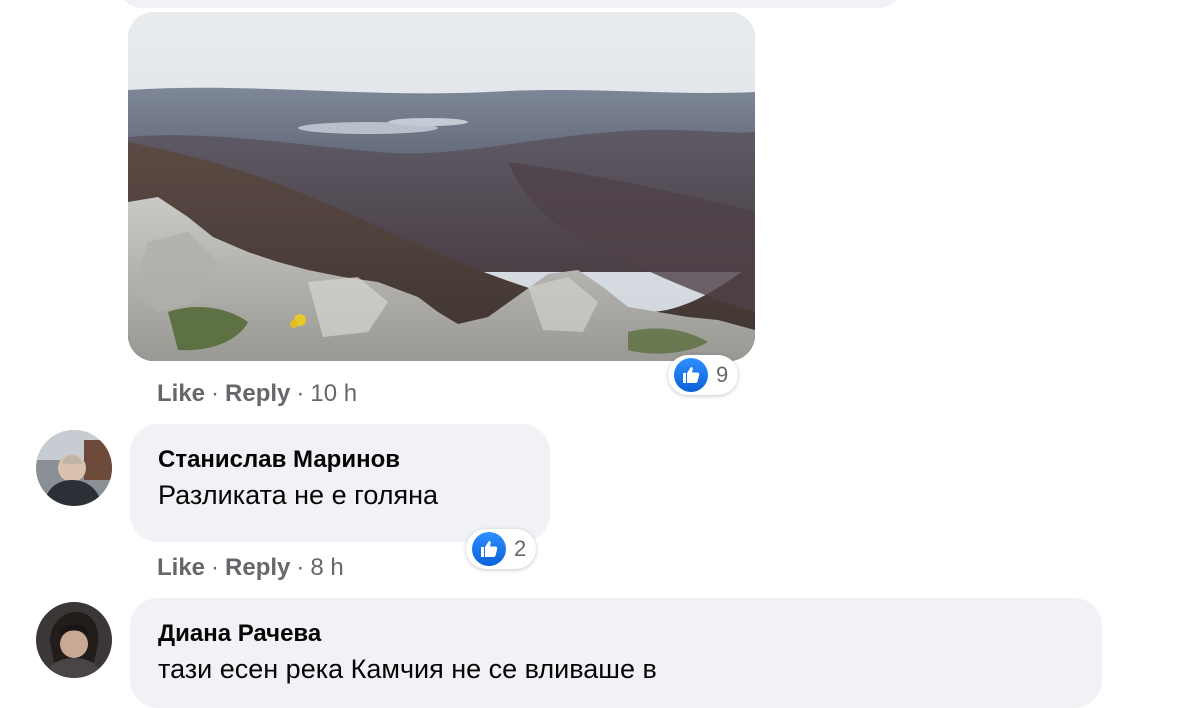  I want to click on comment-author: Станислав Маринов, so click(340, 460).